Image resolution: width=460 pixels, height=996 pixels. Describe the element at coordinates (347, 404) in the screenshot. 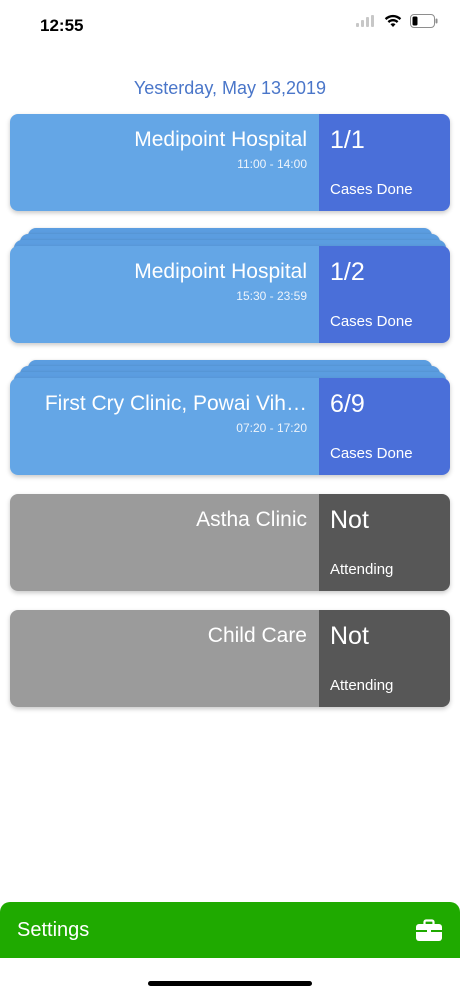

I see `case-count: 6/9` at that location.